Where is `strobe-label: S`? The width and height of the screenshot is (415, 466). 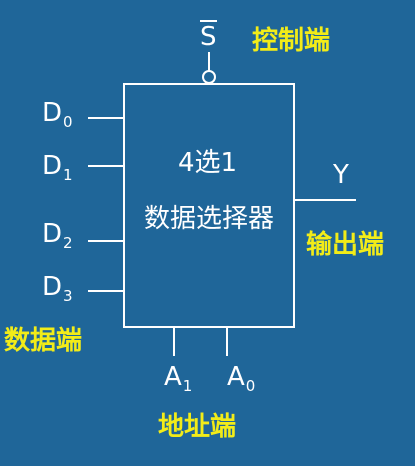
strobe-label: S is located at coordinates (208, 35).